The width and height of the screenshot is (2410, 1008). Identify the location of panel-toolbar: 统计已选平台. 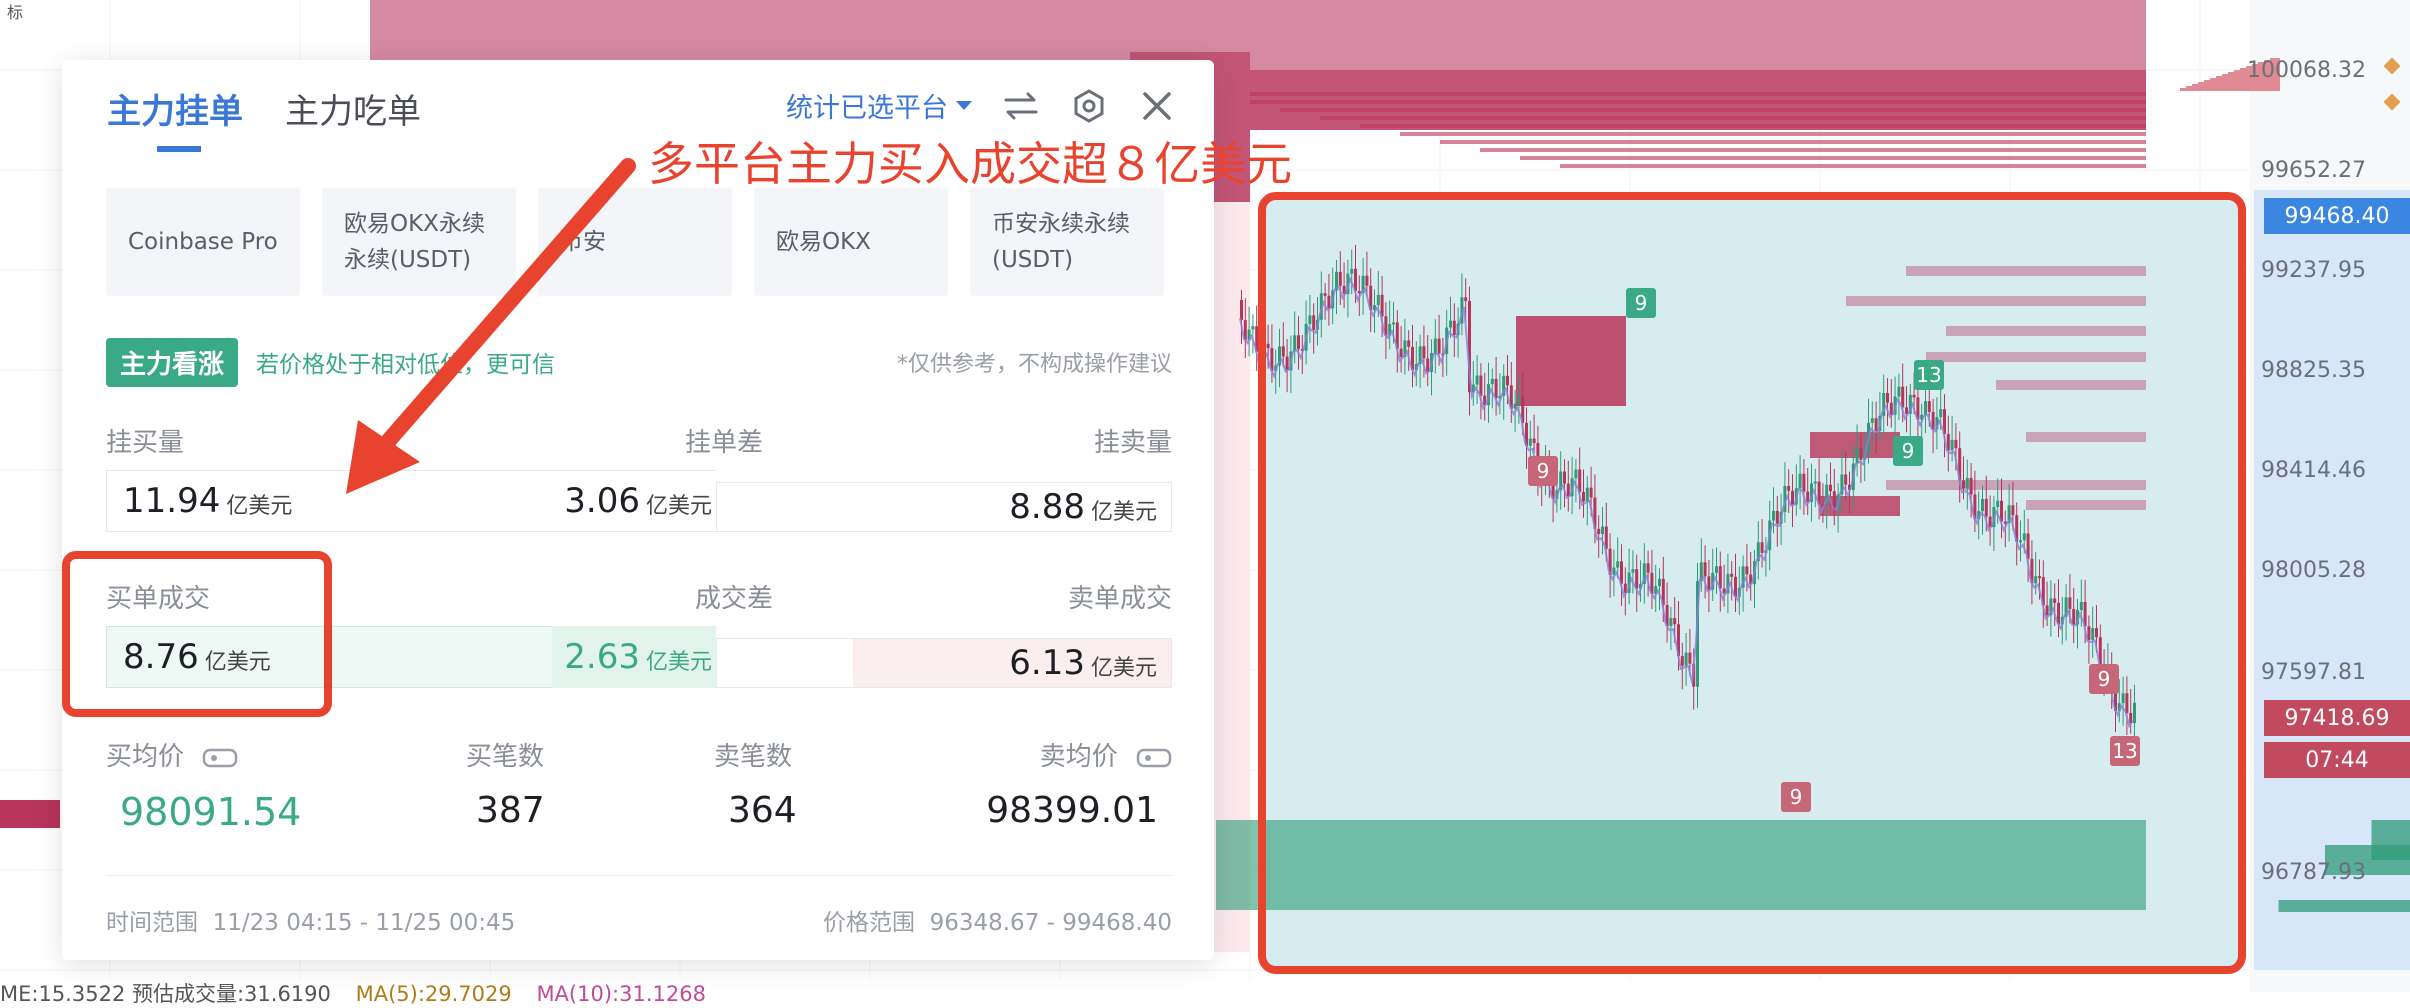
(981, 105).